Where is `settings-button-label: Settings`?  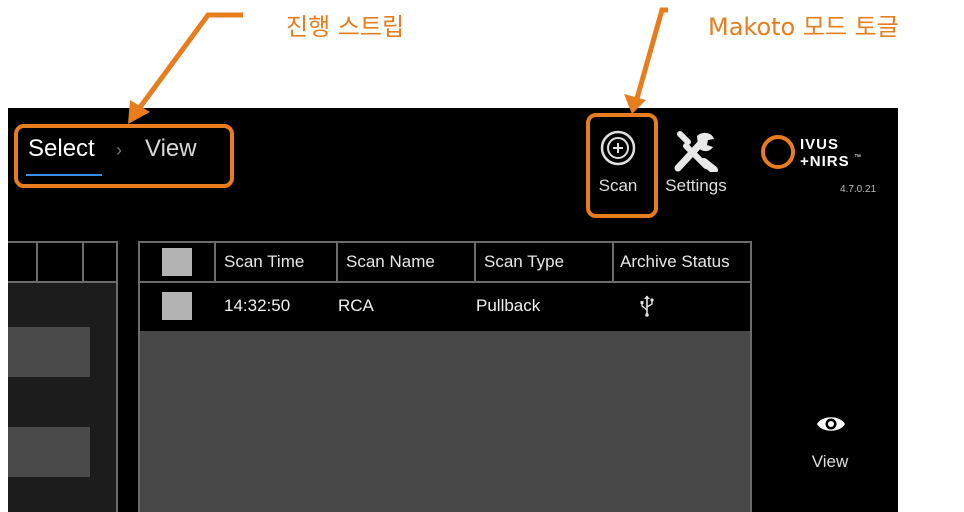 settings-button-label: Settings is located at coordinates (696, 186).